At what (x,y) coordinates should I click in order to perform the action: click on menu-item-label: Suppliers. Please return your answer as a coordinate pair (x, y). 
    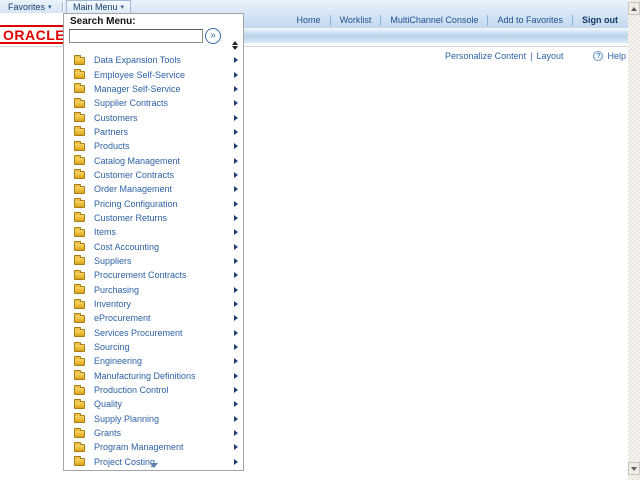
    Looking at the image, I should click on (113, 260).